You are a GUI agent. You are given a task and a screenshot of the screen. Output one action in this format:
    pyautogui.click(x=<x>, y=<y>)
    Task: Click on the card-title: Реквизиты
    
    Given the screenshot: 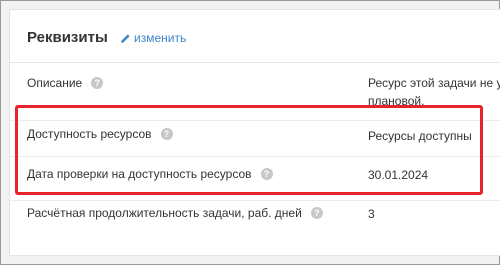 What is the action you would take?
    pyautogui.click(x=67, y=37)
    